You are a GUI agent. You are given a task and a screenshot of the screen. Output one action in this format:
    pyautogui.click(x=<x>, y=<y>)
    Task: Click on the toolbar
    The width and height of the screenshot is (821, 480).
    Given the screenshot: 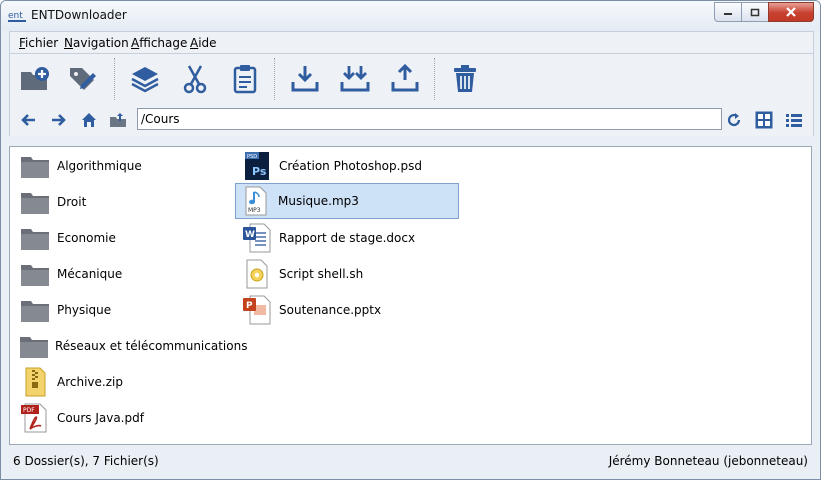 What is the action you would take?
    pyautogui.click(x=411, y=79)
    